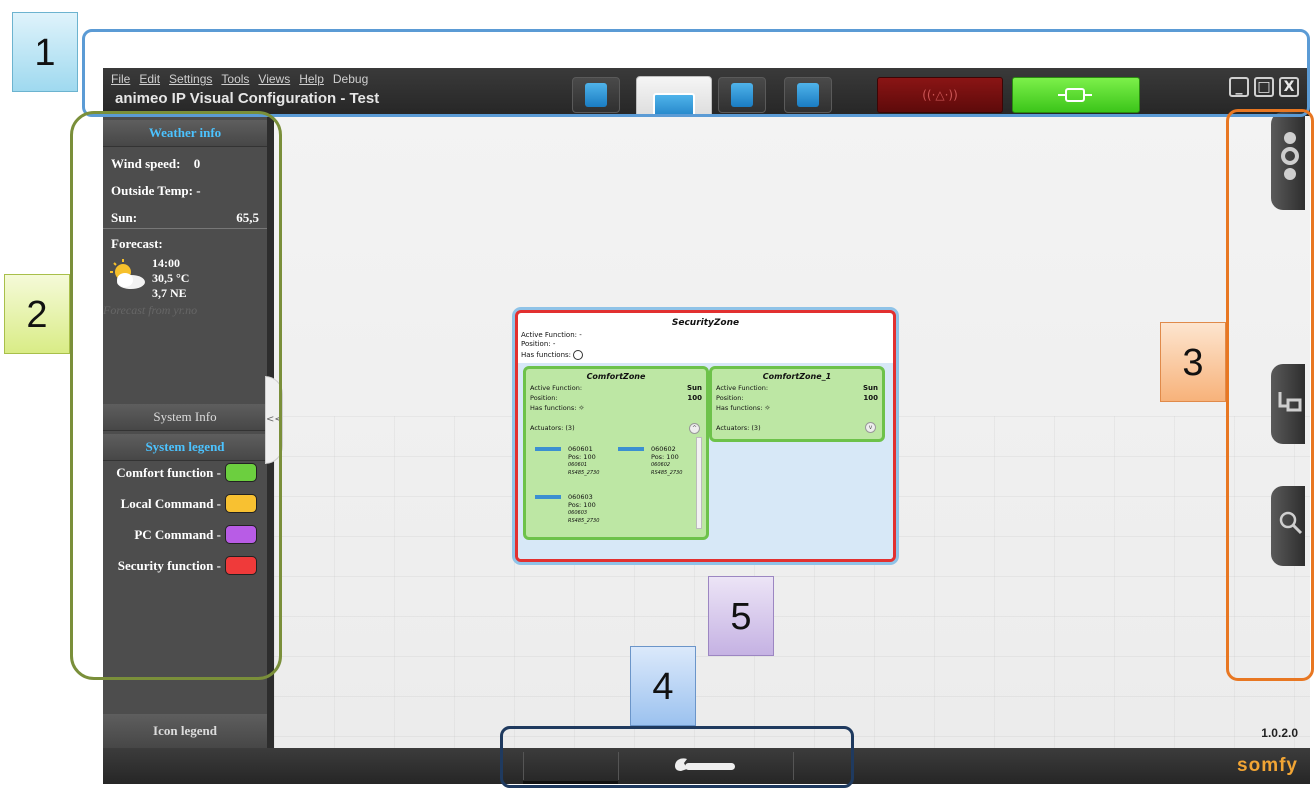 The image size is (1315, 789). I want to click on subzone-title: ComfortZone, so click(616, 376).